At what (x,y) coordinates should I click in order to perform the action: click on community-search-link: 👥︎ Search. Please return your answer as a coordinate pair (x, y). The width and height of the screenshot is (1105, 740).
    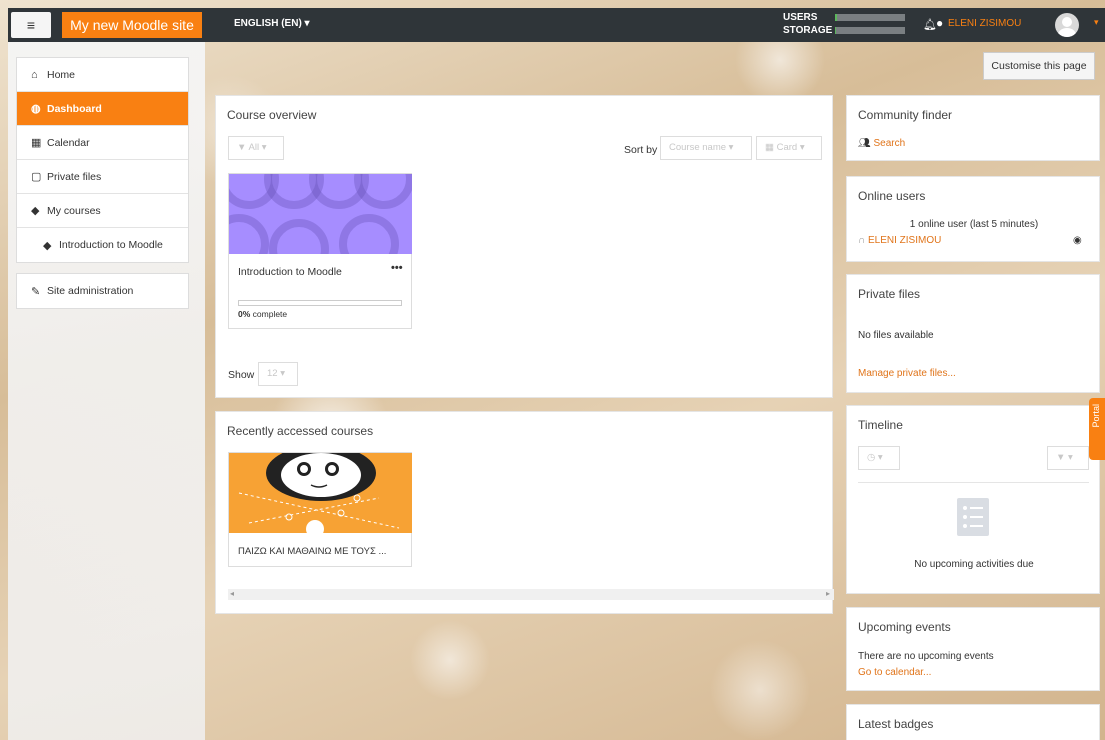
    Looking at the image, I should click on (881, 143).